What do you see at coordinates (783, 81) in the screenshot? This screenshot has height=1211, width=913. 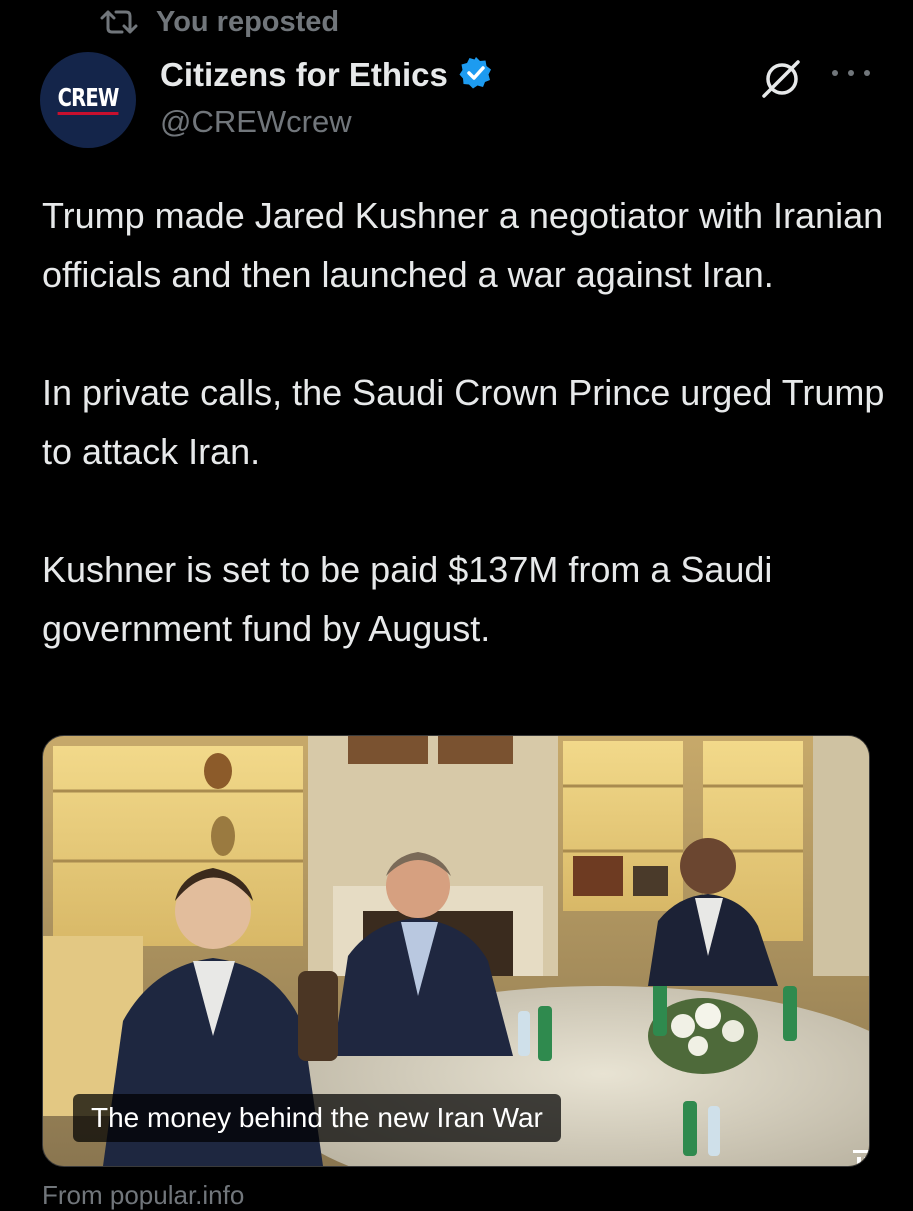 I see `grok-icon` at bounding box center [783, 81].